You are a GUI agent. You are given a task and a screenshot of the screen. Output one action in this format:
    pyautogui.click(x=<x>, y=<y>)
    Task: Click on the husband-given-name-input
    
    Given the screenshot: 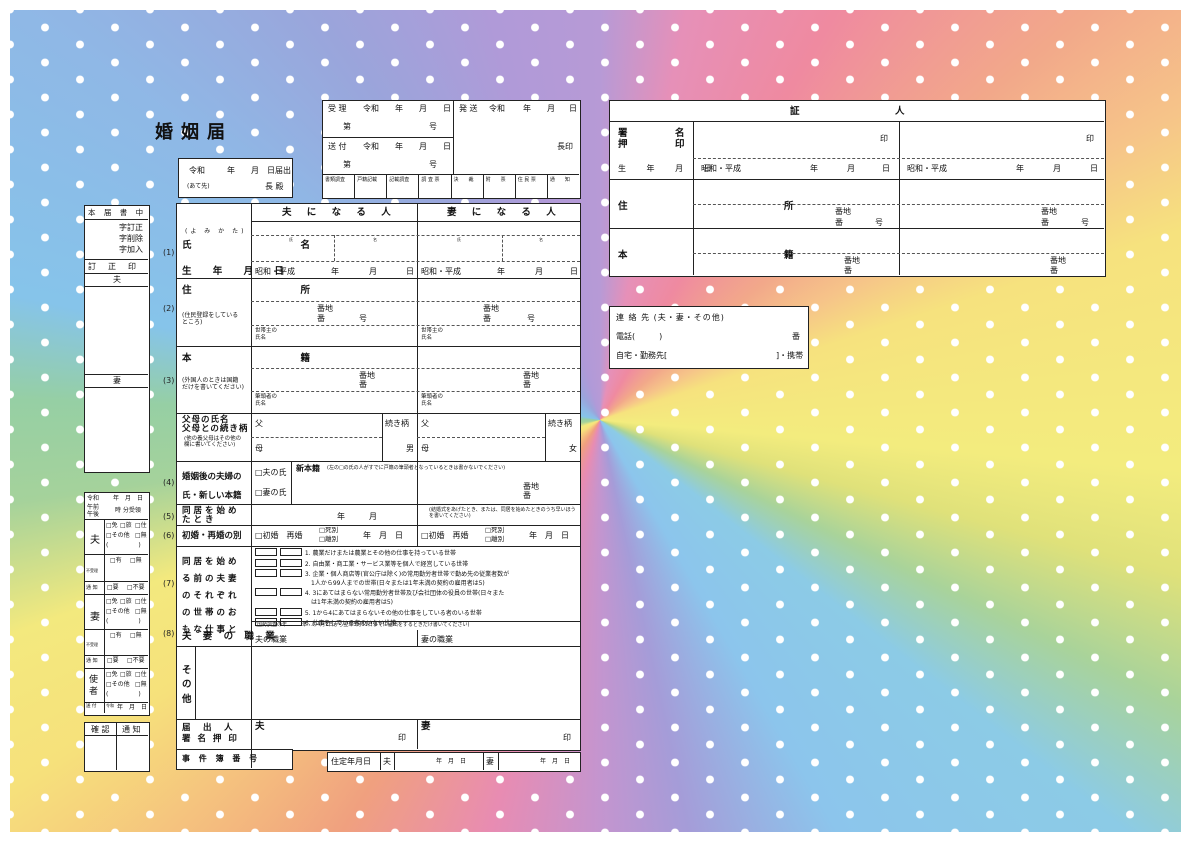 What is the action you would take?
    pyautogui.click(x=375, y=248)
    